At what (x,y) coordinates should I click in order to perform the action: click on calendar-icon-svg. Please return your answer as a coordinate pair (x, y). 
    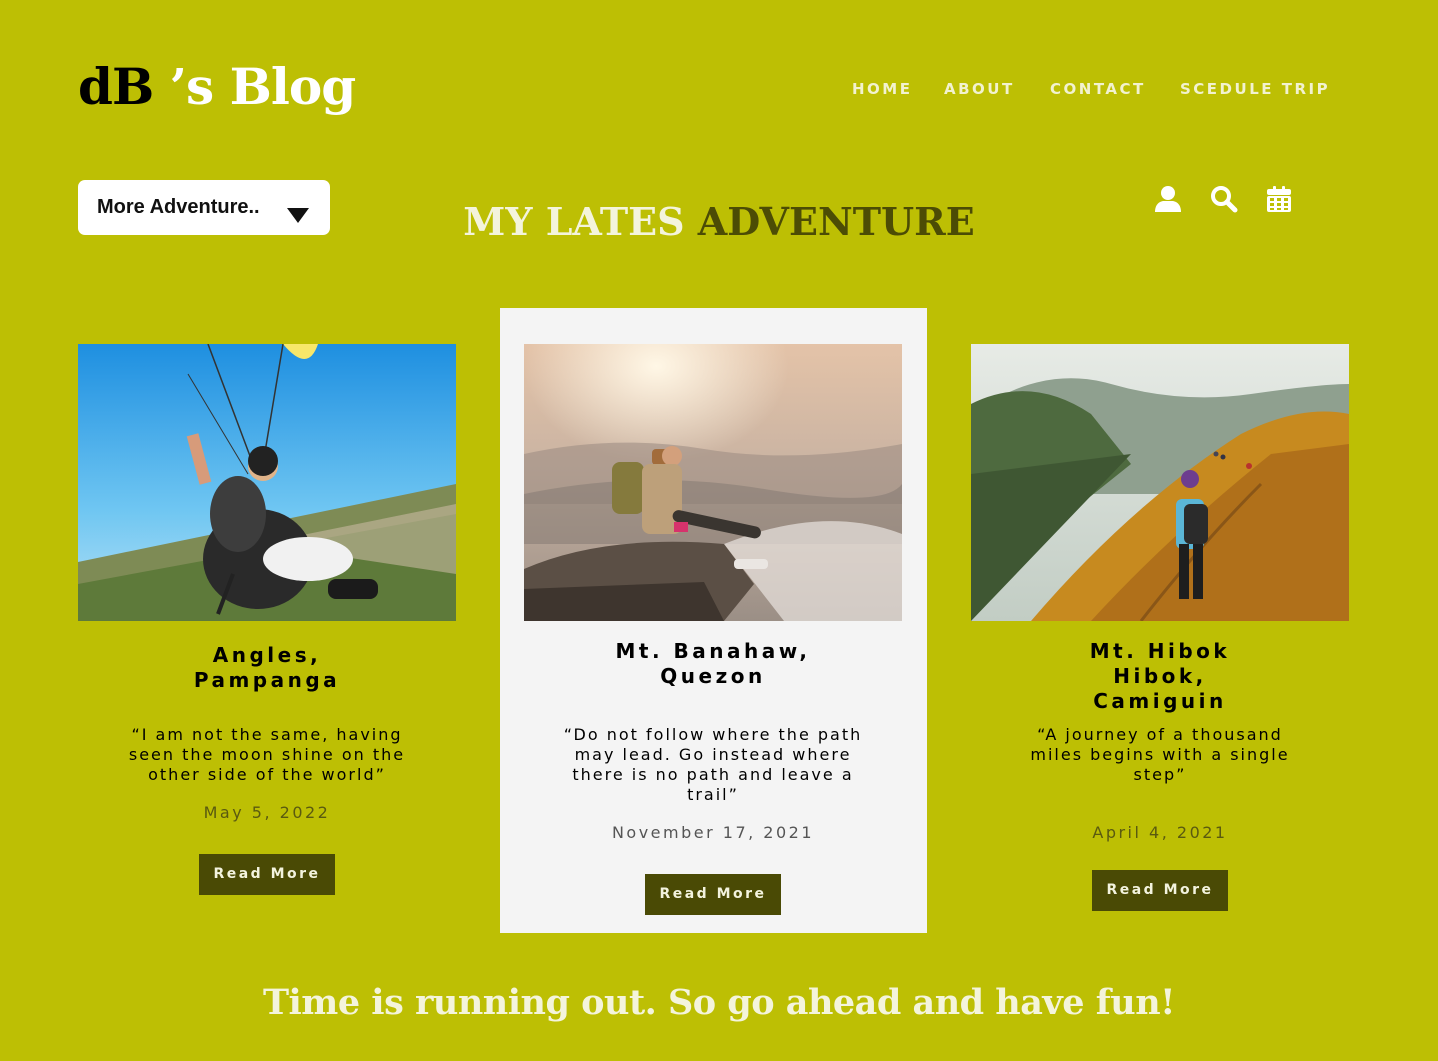
    Looking at the image, I should click on (1279, 199).